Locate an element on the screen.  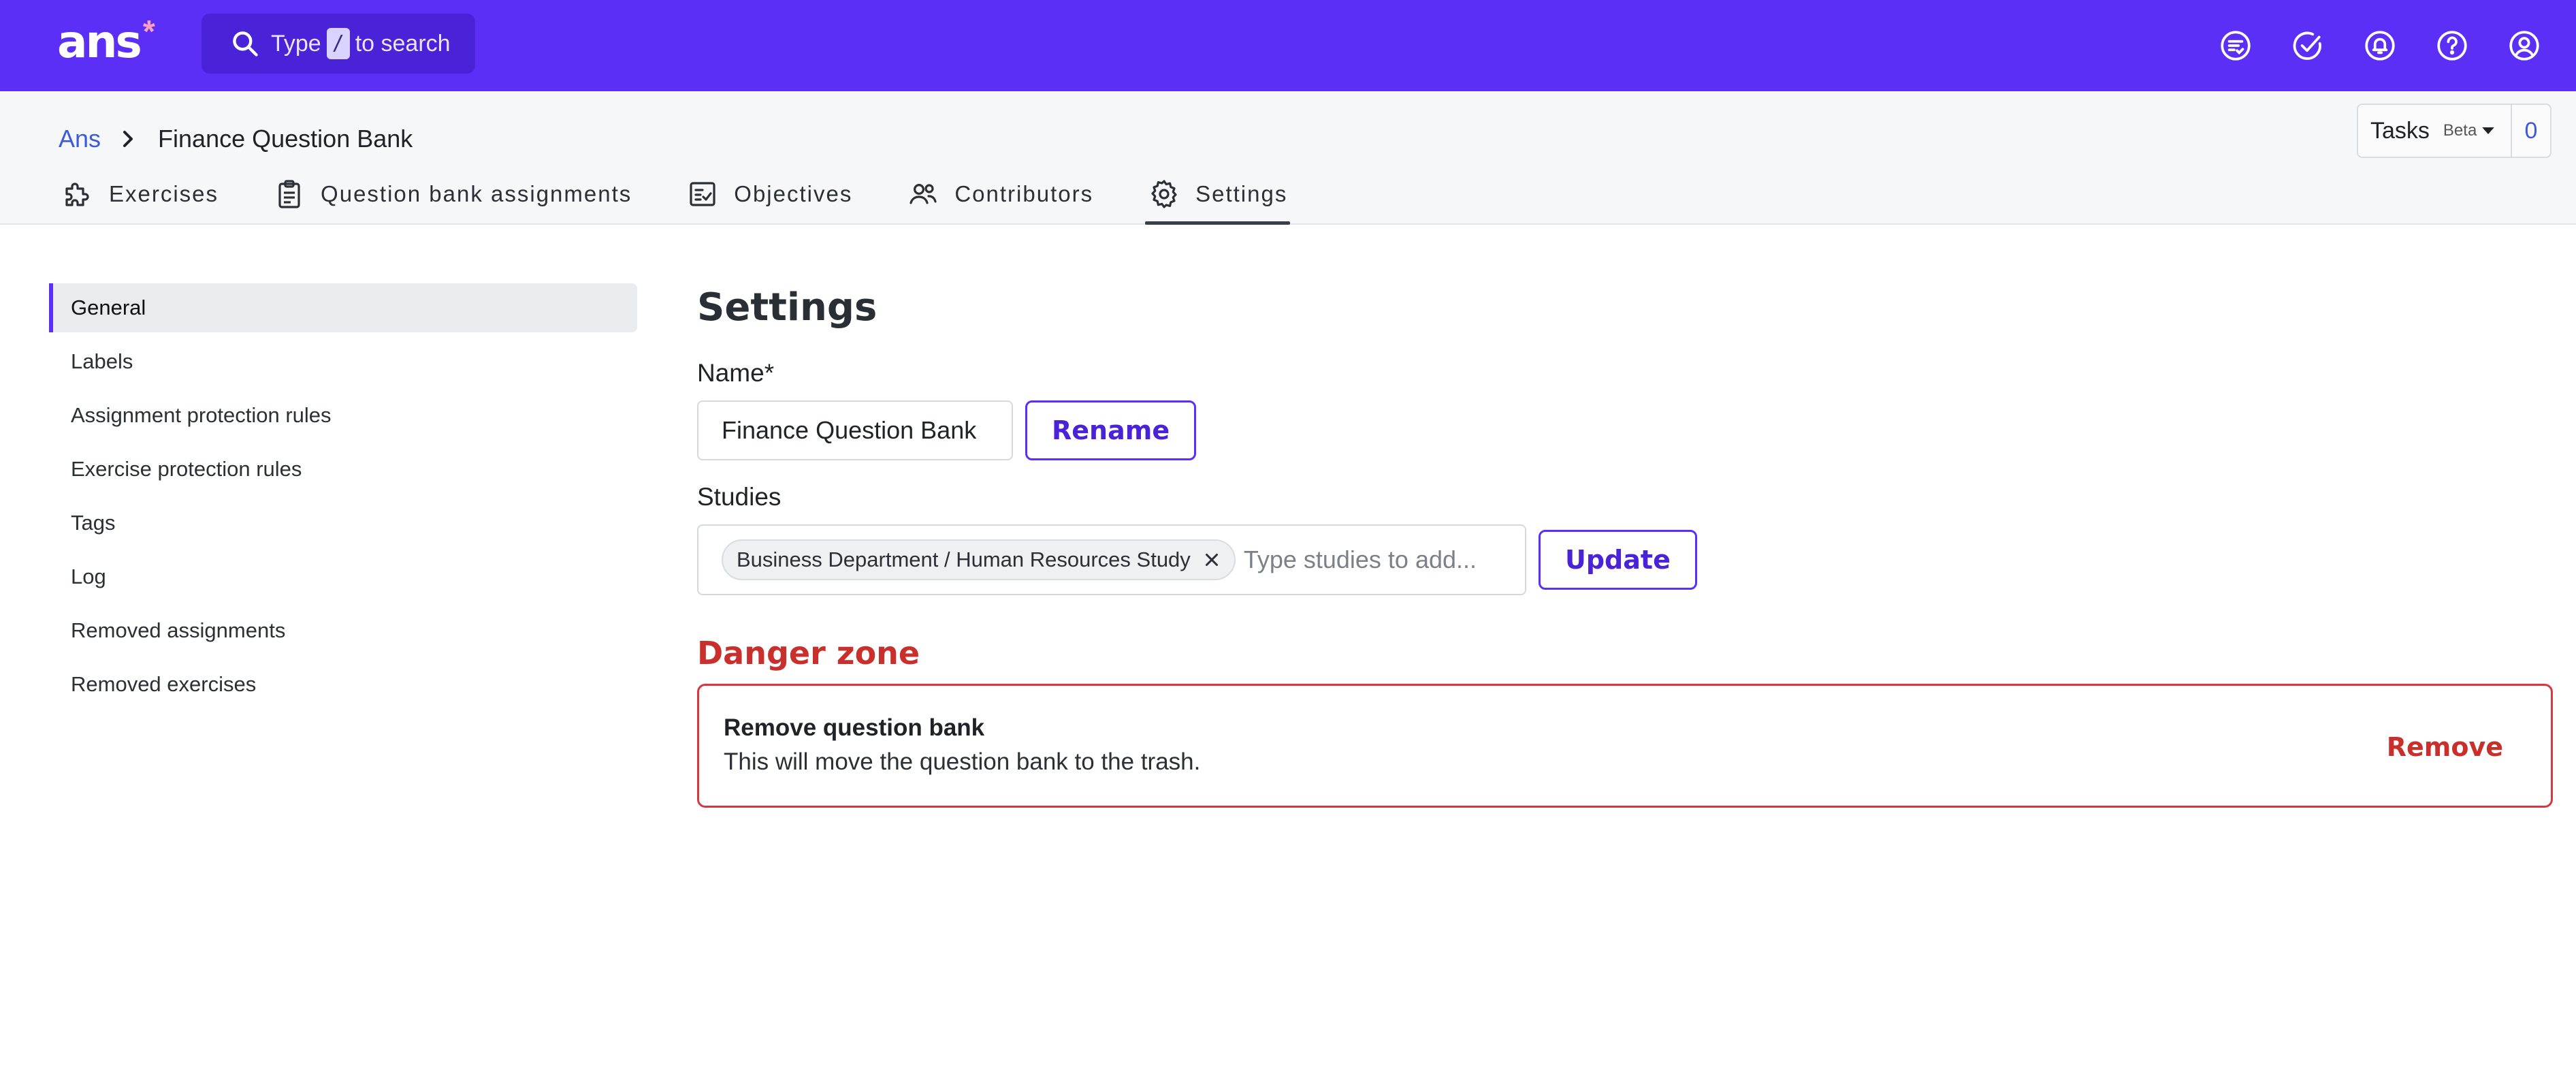
sidebar-item-removed-assignments: Removed assignments is located at coordinates (343, 630).